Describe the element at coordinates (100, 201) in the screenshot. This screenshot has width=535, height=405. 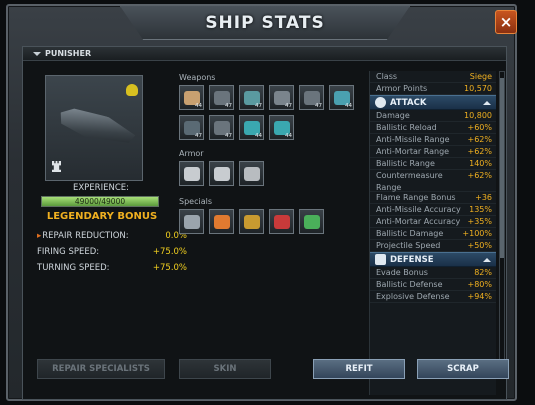
I see `experience-bar: 49000/49000` at that location.